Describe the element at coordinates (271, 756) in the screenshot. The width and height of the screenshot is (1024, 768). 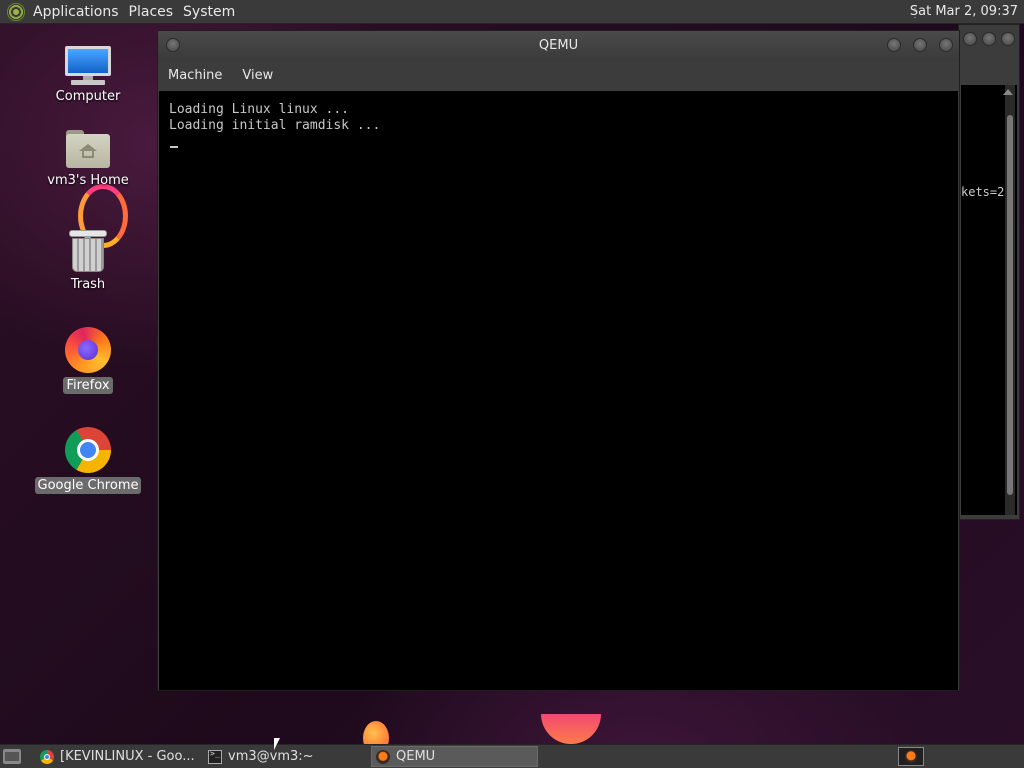
I see `taskbar-item-label: vm3@vm3:~` at that location.